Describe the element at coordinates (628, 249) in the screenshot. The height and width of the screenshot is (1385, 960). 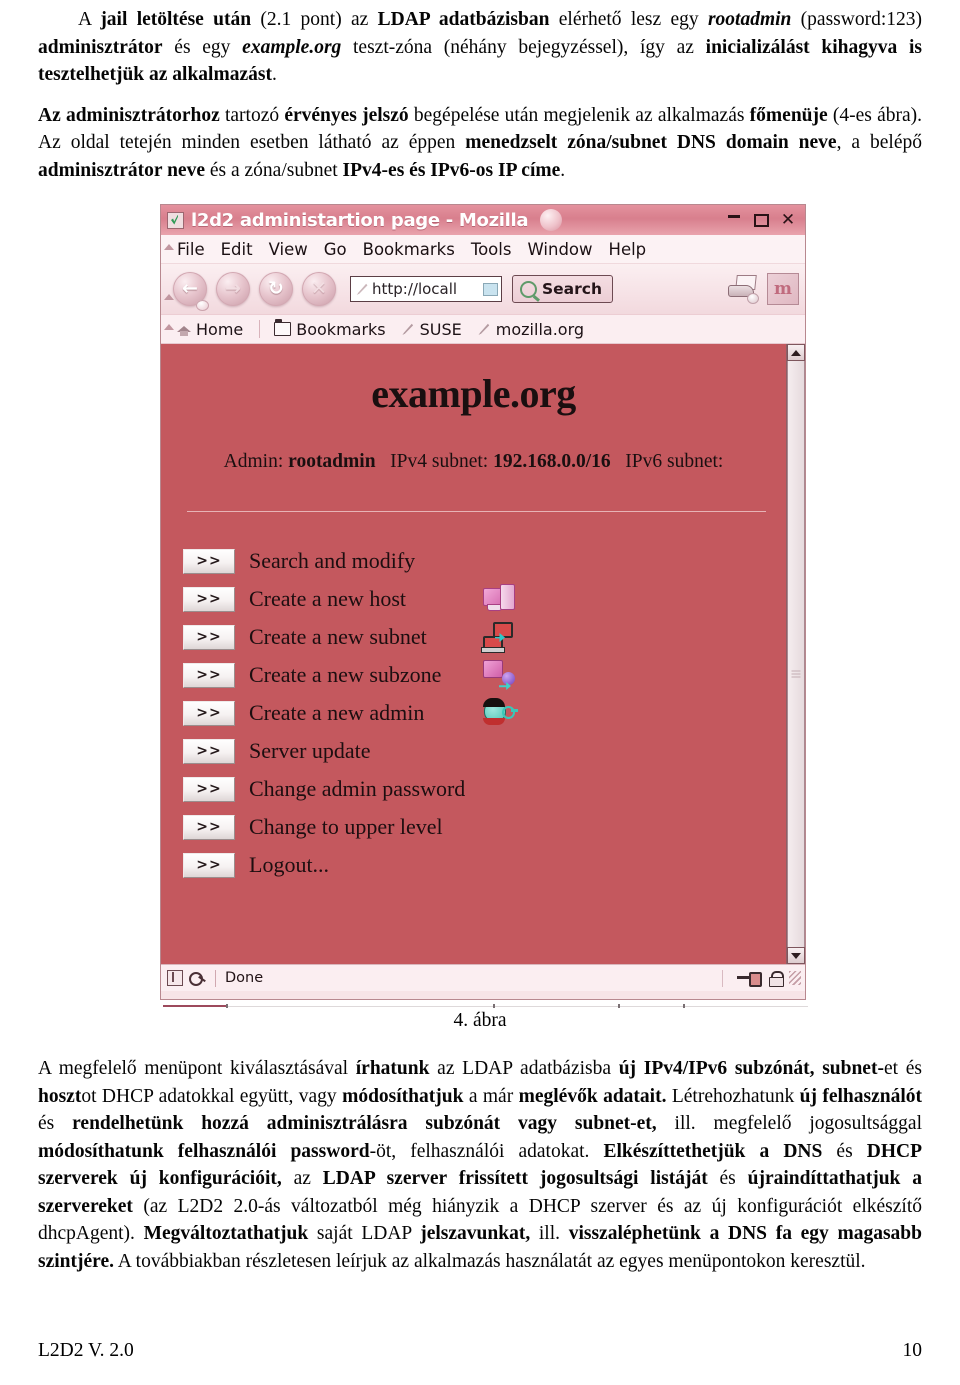
I see `menu-help: Help` at that location.